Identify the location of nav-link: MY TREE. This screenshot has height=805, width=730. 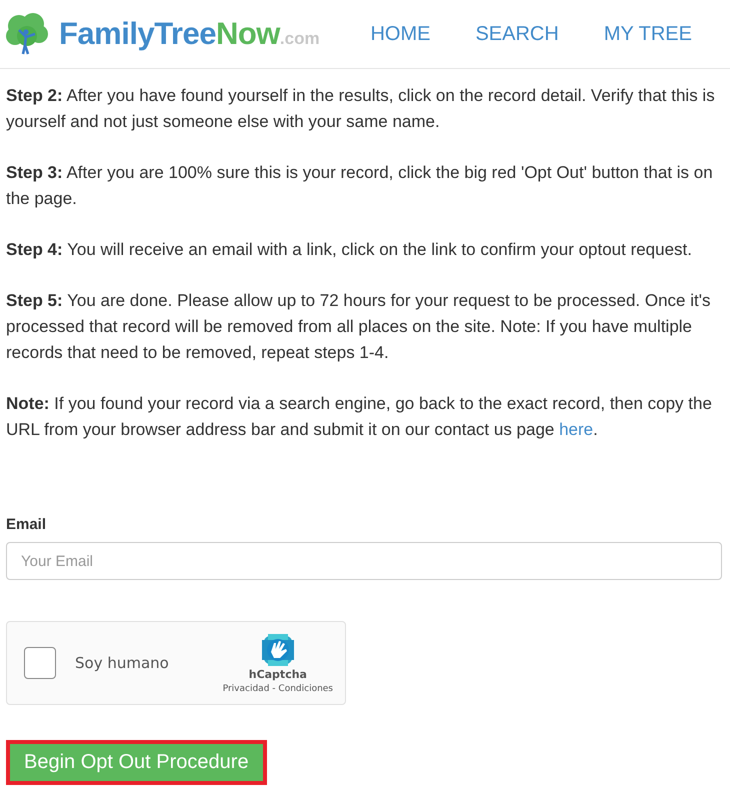
(648, 34).